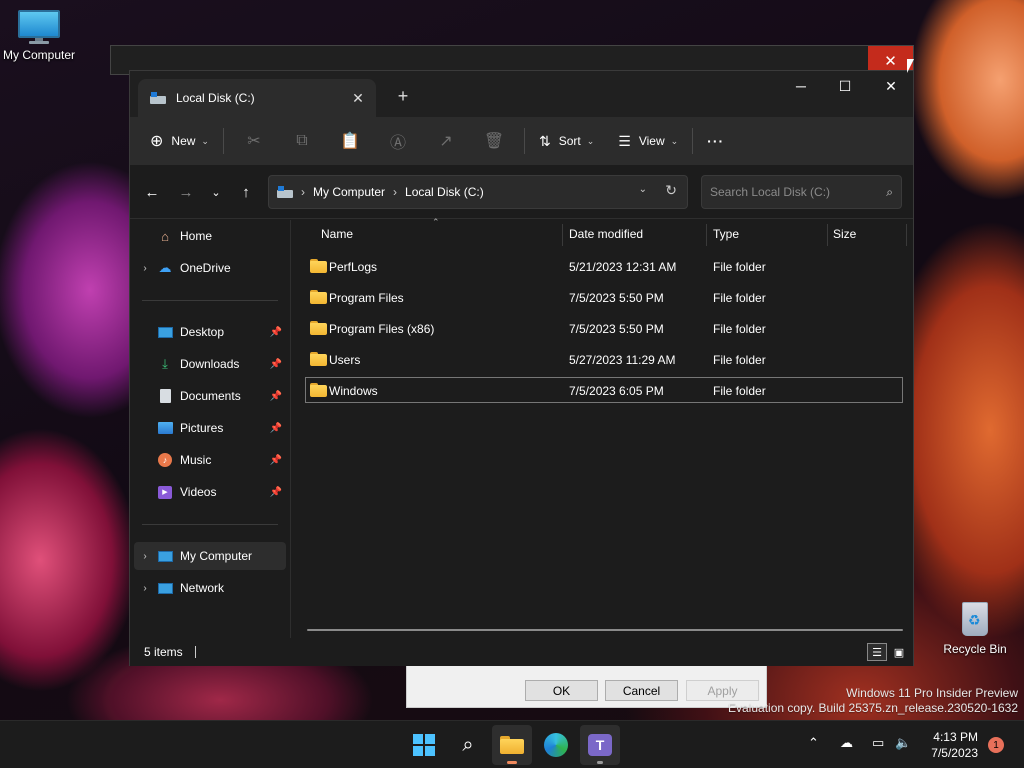 This screenshot has height=768, width=1024. Describe the element at coordinates (975, 627) in the screenshot. I see `desktop-icon-recycle-bin: ♻ Recycle Bin` at that location.